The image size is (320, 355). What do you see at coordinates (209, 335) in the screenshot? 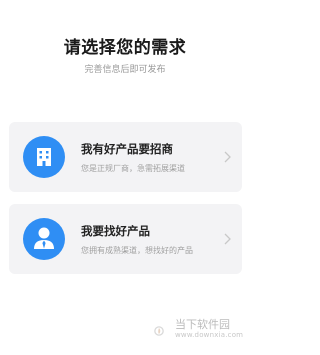
I see `watermark-url: www.downxia.com` at bounding box center [209, 335].